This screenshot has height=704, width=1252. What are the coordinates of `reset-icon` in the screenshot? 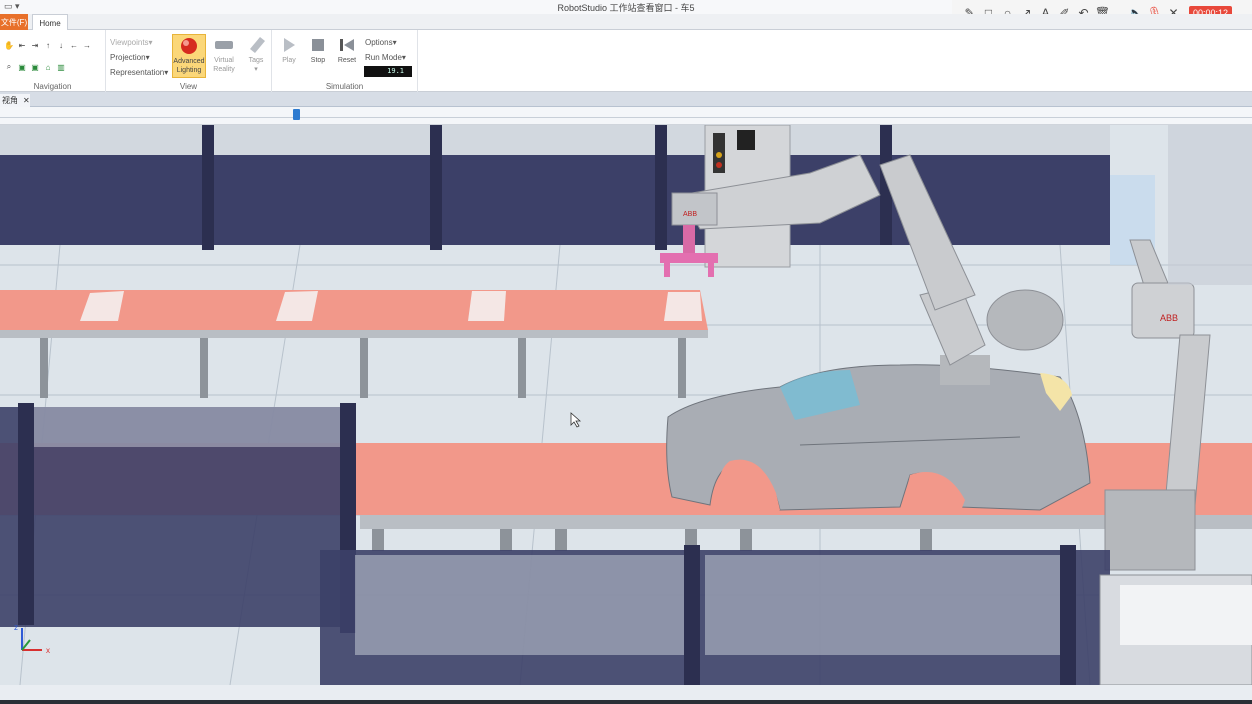 It's located at (347, 45).